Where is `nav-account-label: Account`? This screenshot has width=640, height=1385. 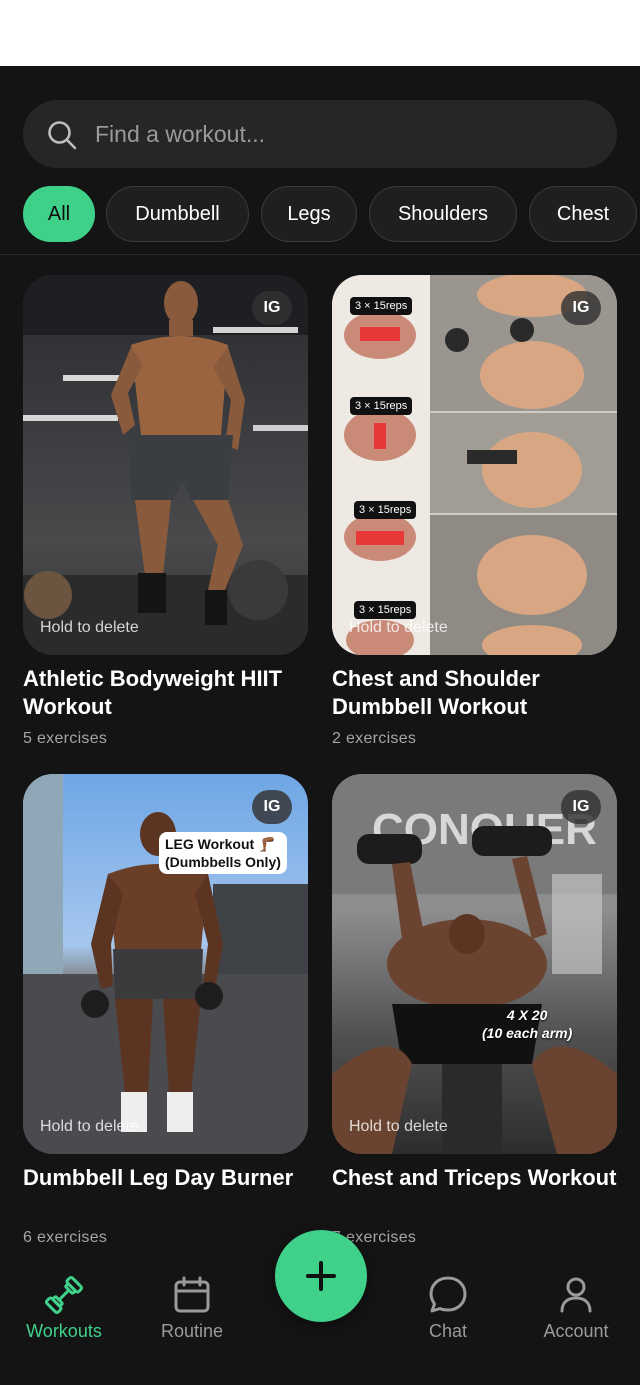 nav-account-label: Account is located at coordinates (576, 1331).